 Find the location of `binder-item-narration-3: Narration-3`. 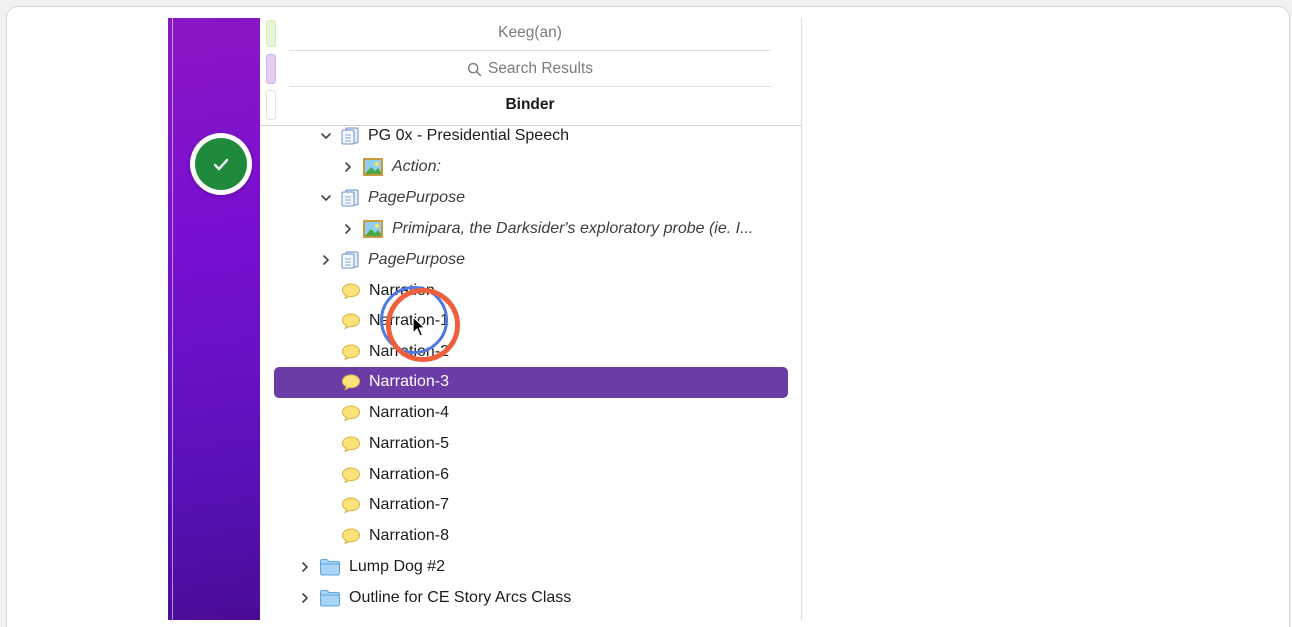

binder-item-narration-3: Narration-3 is located at coordinates (395, 382).